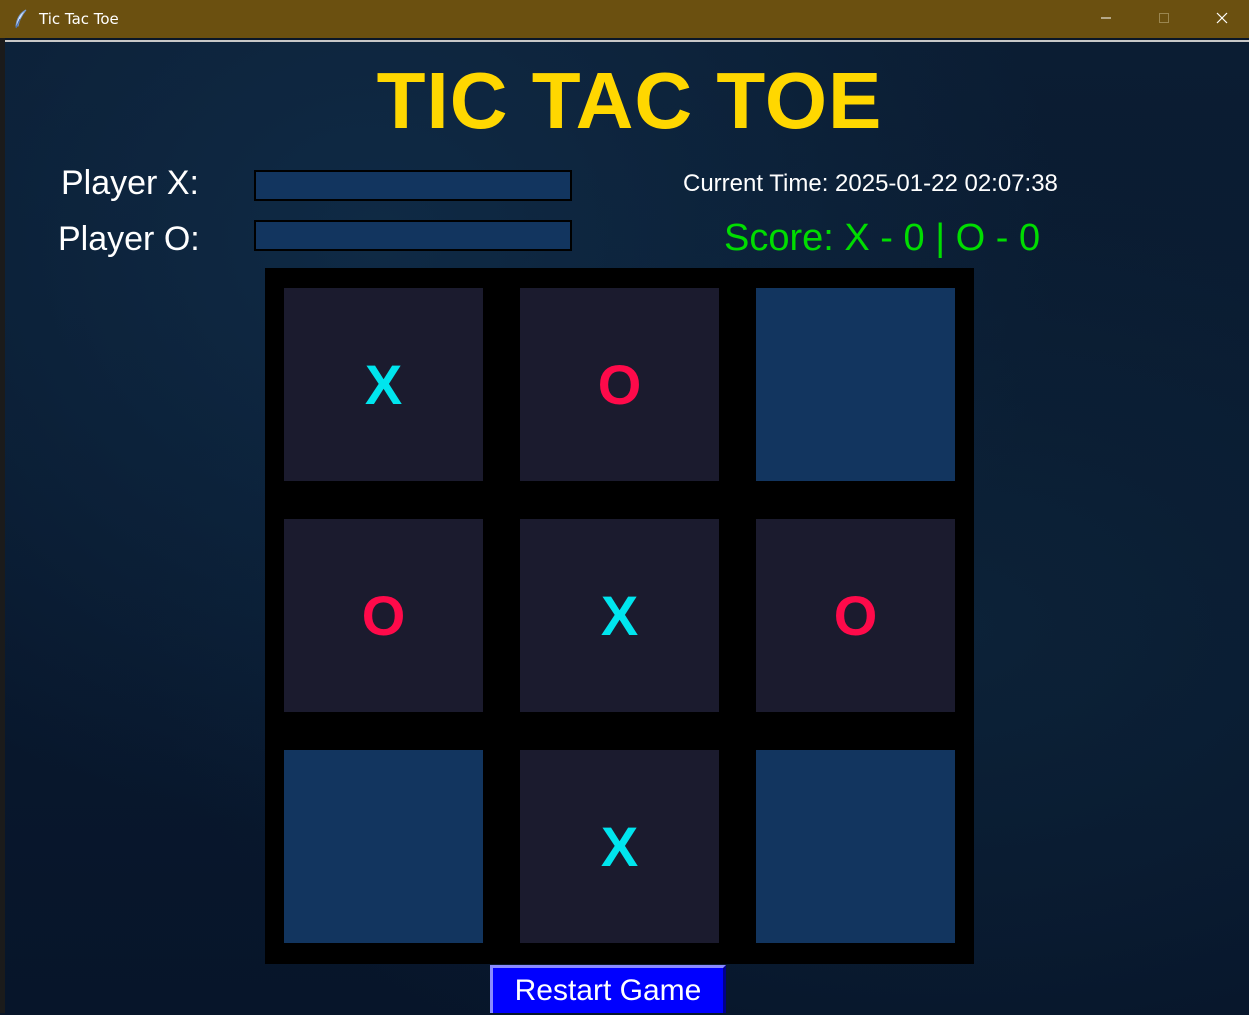  I want to click on board-cell-8: X, so click(619, 846).